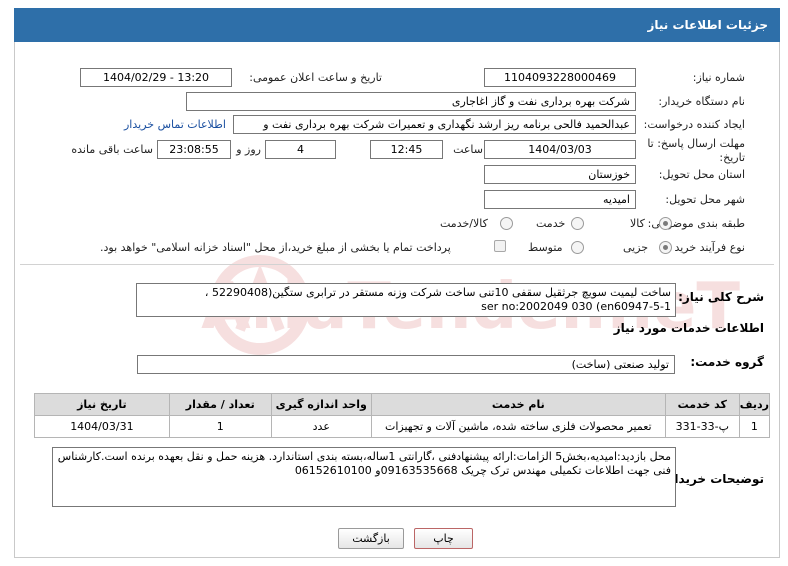 This screenshot has width=788, height=566. What do you see at coordinates (713, 479) in the screenshot?
I see `buyer-notes-label: توضیحات خریدار:` at bounding box center [713, 479].